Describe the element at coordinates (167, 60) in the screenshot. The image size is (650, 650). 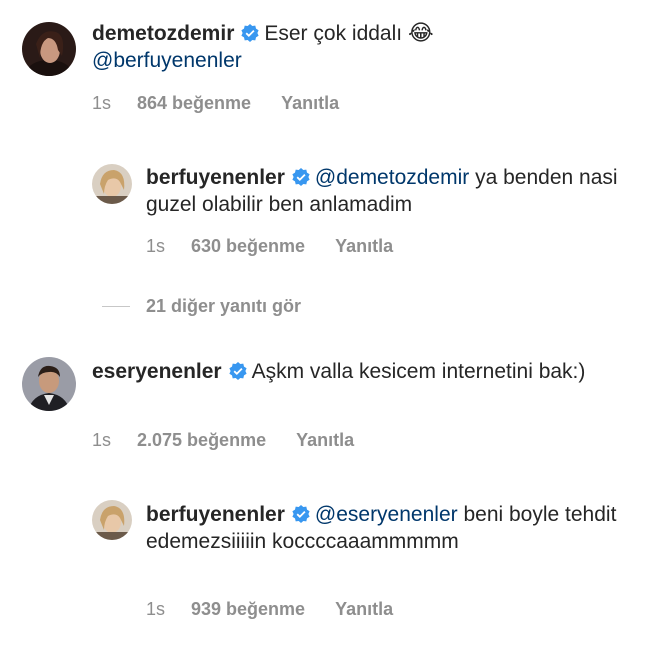
I see `mention-link: @berfuyenenler` at that location.